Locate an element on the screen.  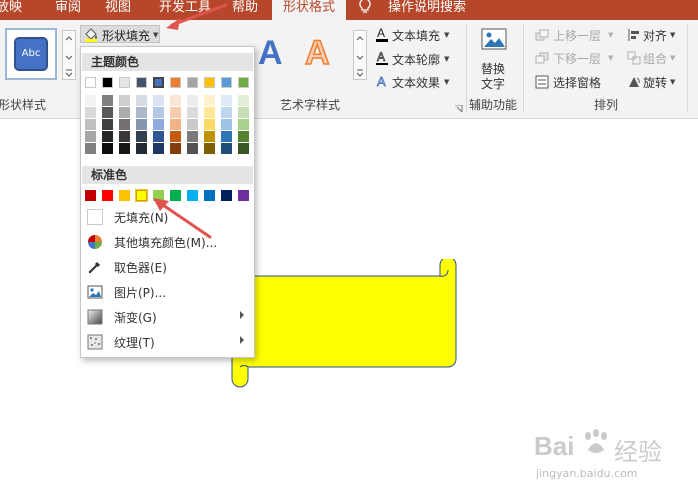
tab-view: 视图 is located at coordinates (118, 10).